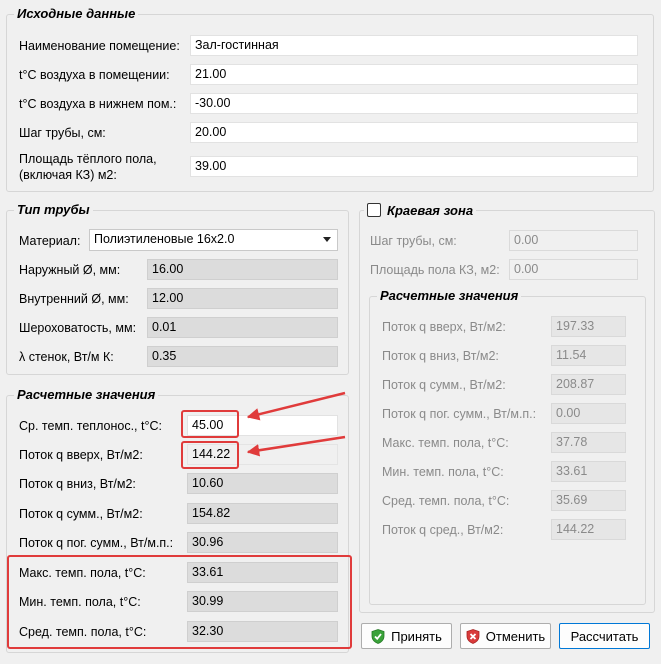 Image resolution: width=661 pixels, height=664 pixels. I want to click on cancel-button: Отменить, so click(505, 636).